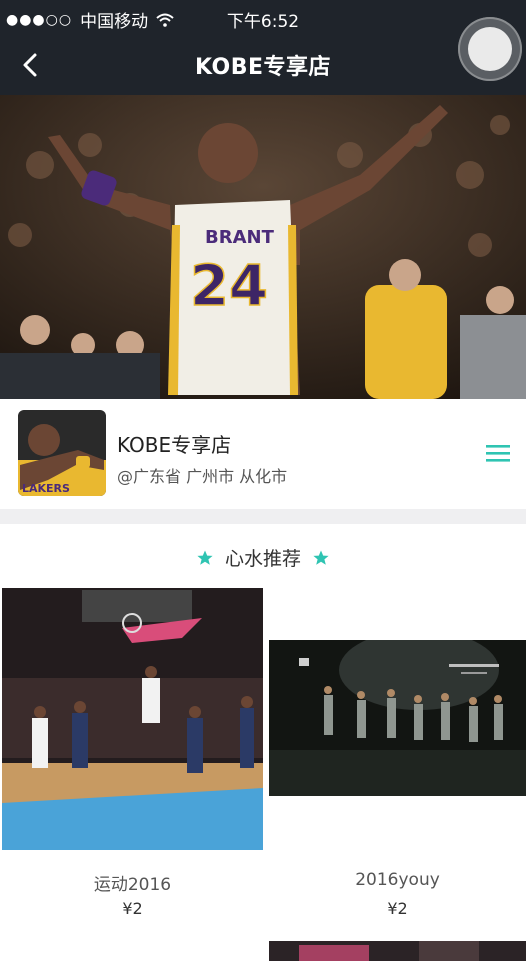 The height and width of the screenshot is (961, 526). I want to click on svg-text: 24, so click(229, 286).